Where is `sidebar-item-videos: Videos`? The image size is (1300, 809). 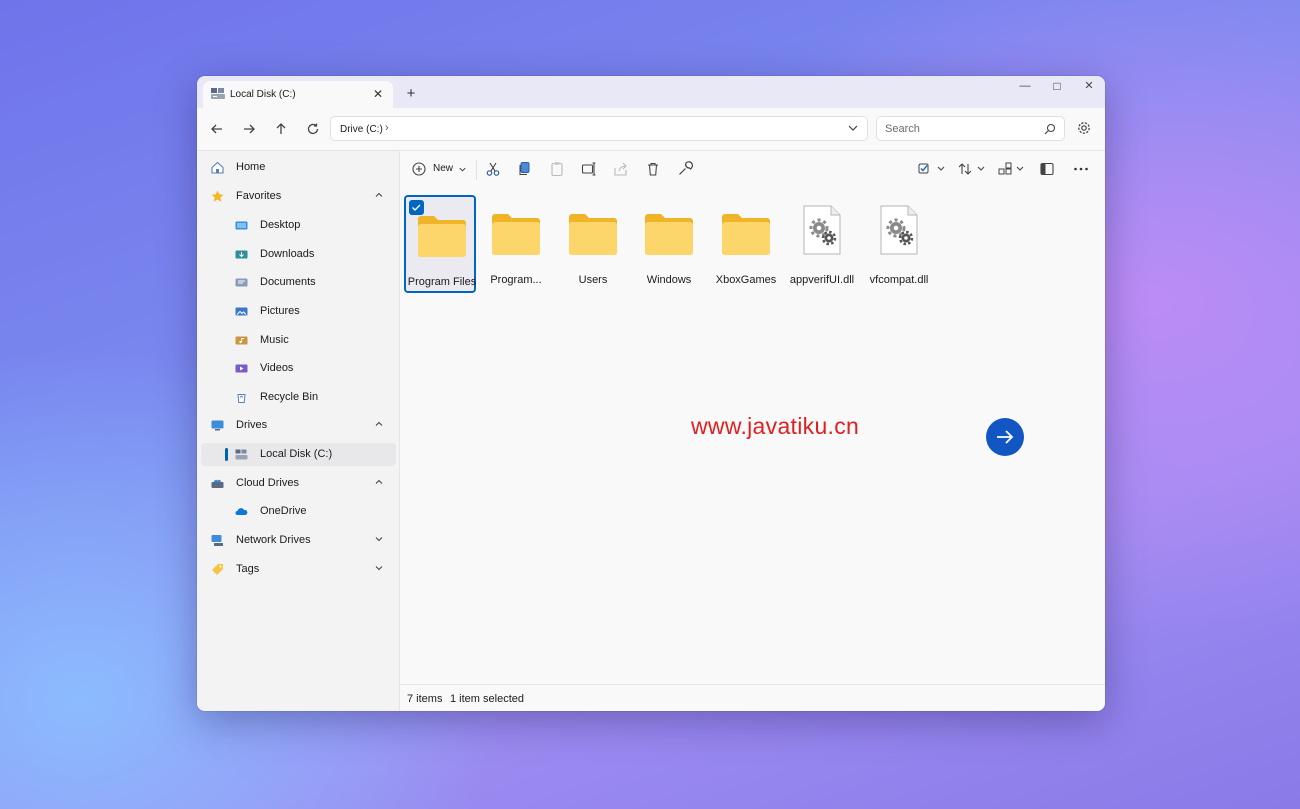 sidebar-item-videos: Videos is located at coordinates (298, 368).